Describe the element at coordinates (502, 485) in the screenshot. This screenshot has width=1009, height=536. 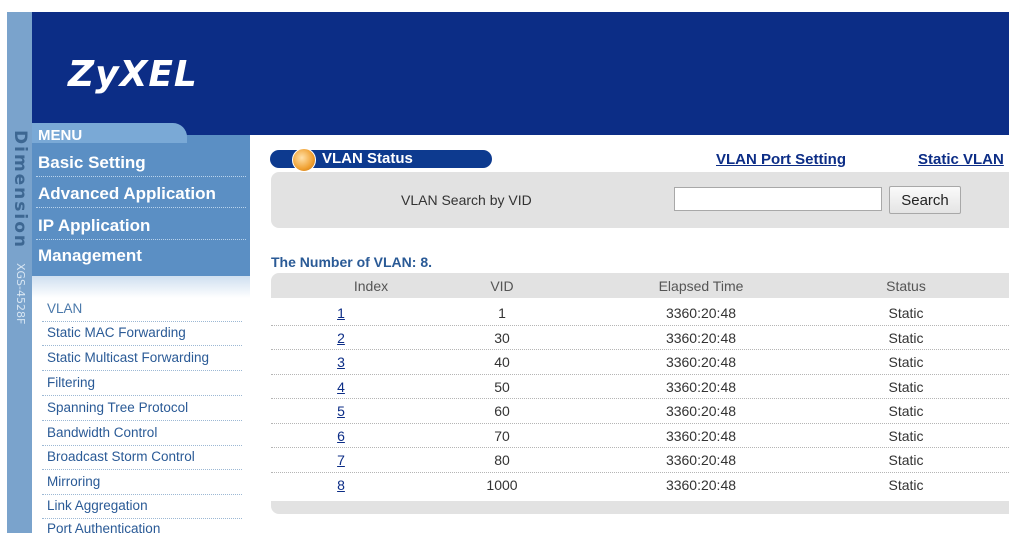
I see `row-vid: 1000` at that location.